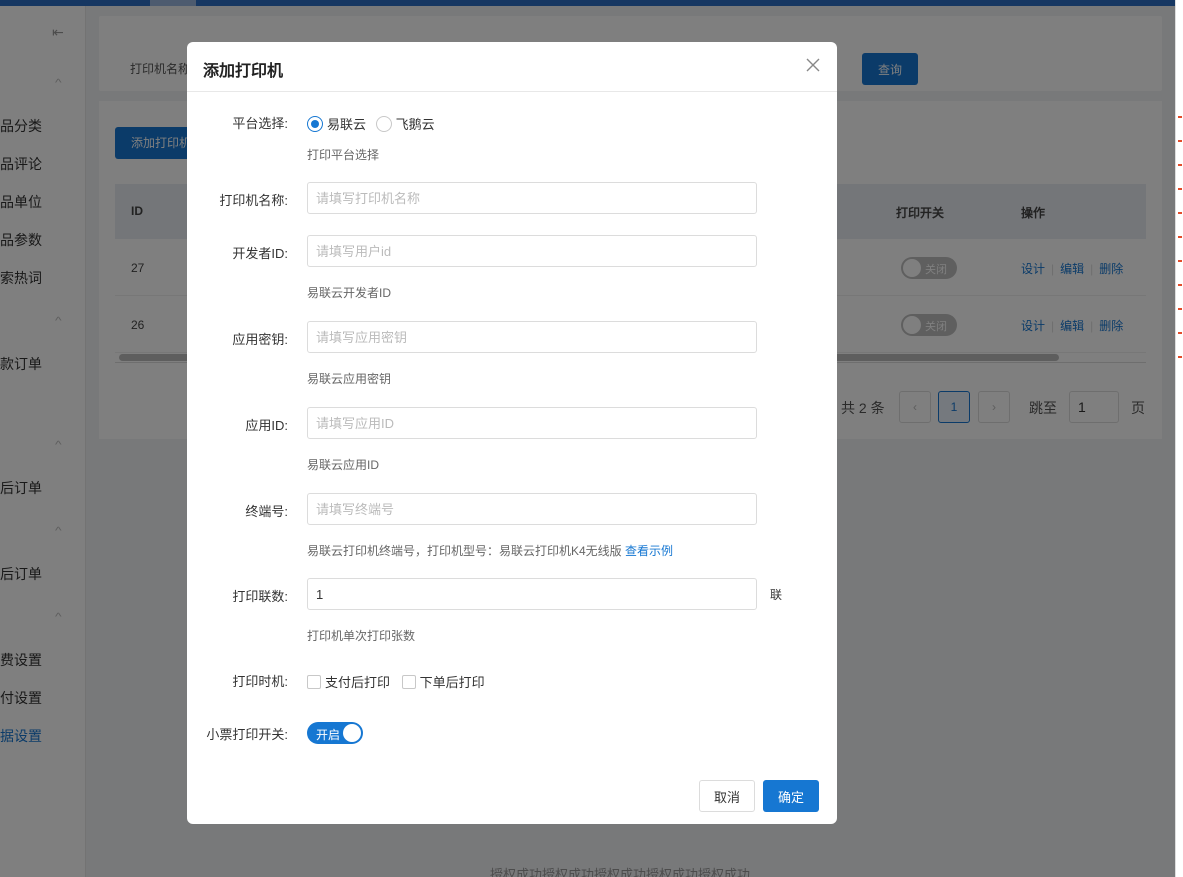 This screenshot has width=1183, height=877. What do you see at coordinates (243, 71) in the screenshot?
I see `dialog-title: 添加打印机` at bounding box center [243, 71].